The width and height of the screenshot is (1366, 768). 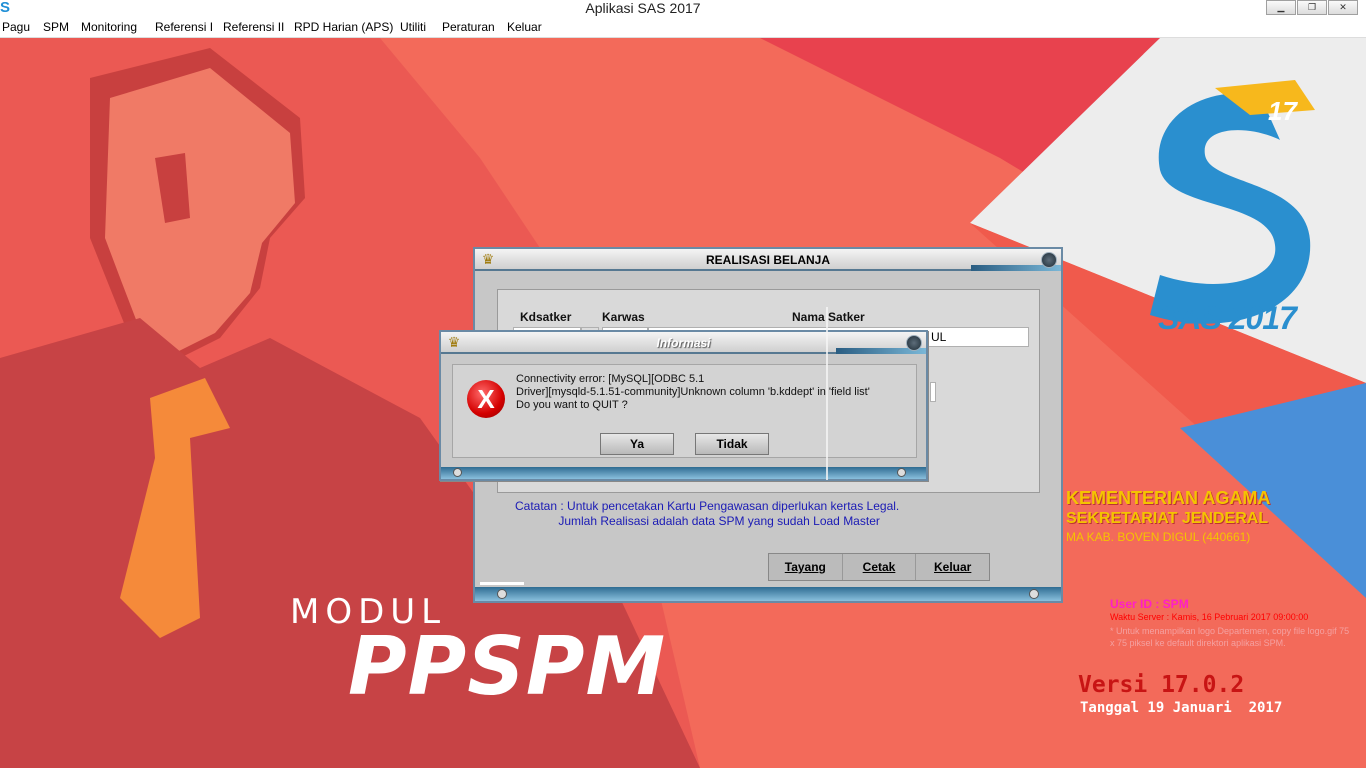 I want to click on window-close-circle-icon, so click(x=1049, y=260).